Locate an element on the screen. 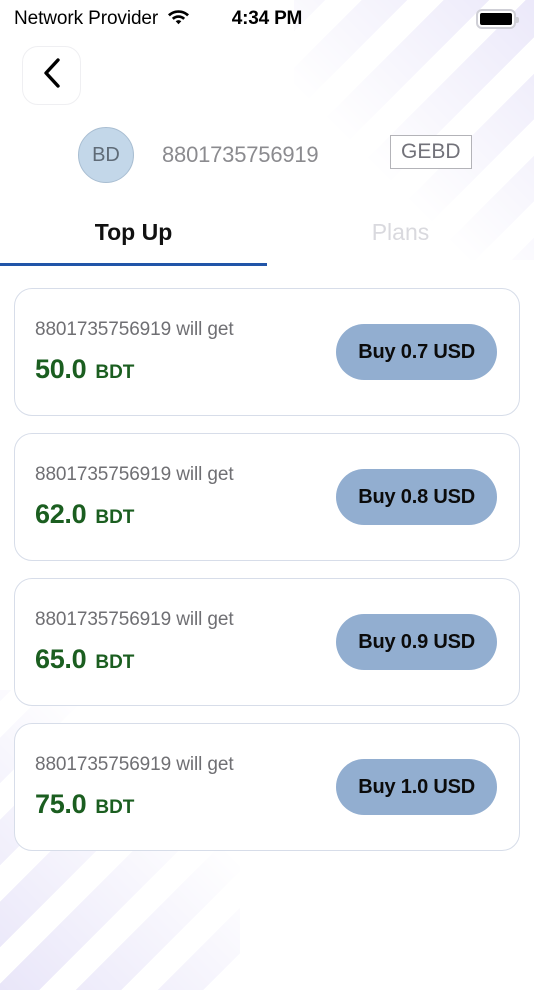  country-code-badge: BD is located at coordinates (106, 155).